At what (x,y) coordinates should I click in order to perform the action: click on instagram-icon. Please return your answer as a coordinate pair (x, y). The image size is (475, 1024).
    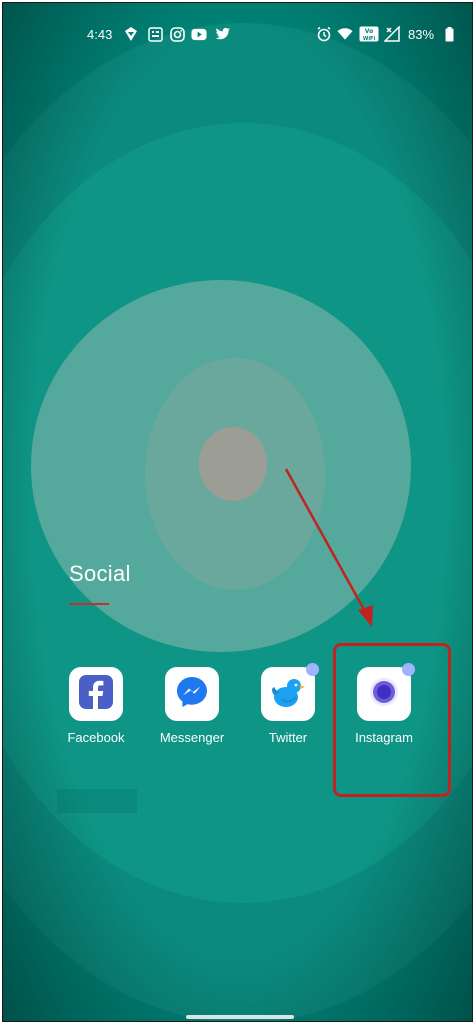
    Looking at the image, I should click on (177, 34).